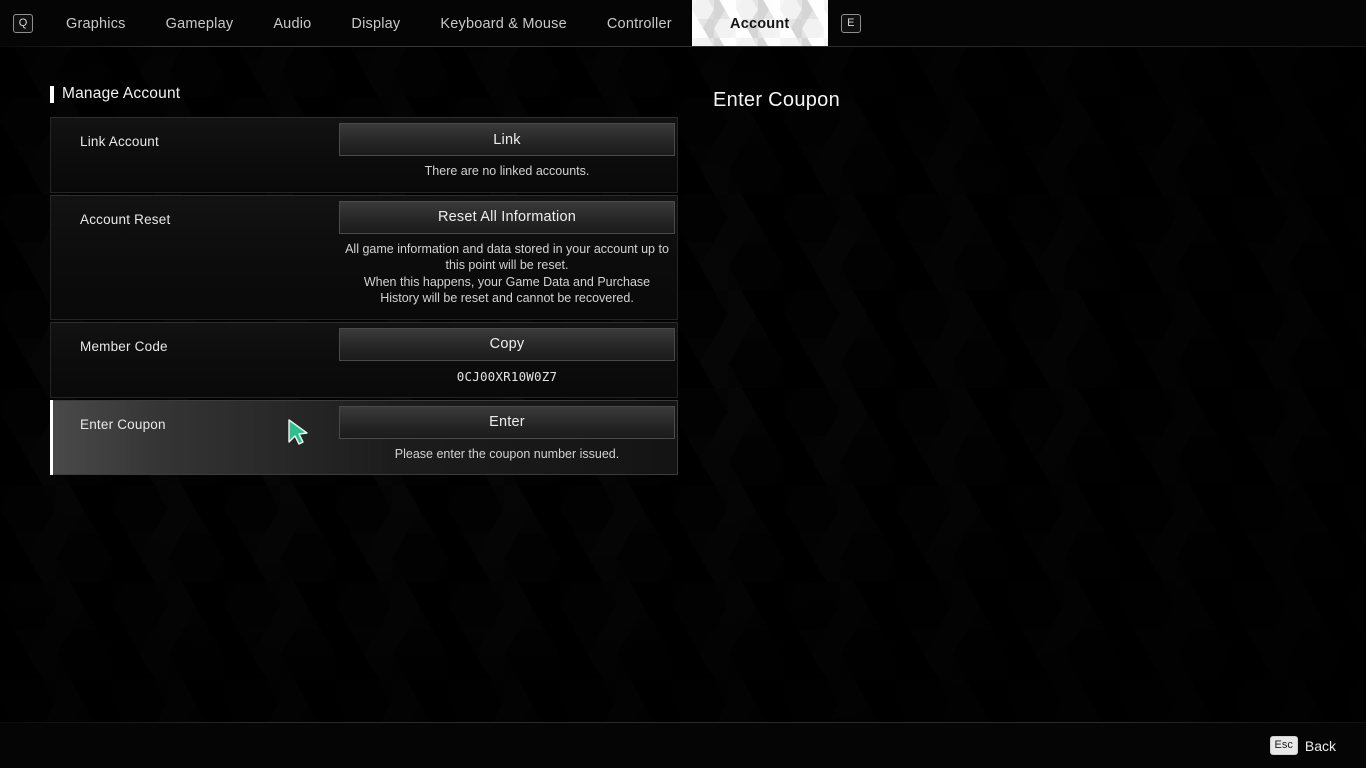 This screenshot has height=768, width=1366. I want to click on option-value: 0CJ00XR10W0Z7, so click(507, 376).